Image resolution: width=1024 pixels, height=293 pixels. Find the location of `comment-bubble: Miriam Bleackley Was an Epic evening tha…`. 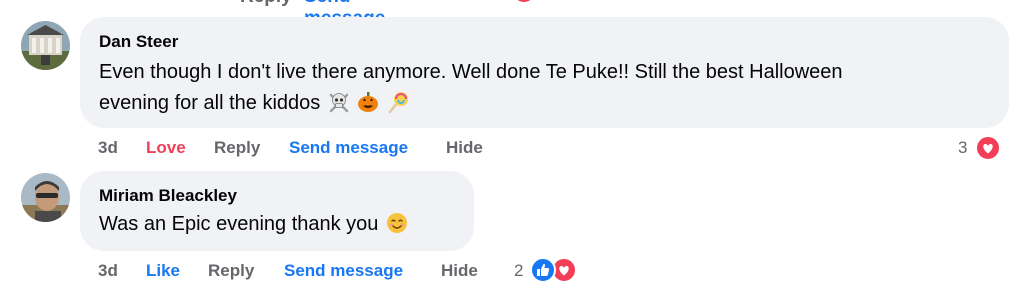

comment-bubble: Miriam Bleackley Was an Epic evening tha… is located at coordinates (277, 211).